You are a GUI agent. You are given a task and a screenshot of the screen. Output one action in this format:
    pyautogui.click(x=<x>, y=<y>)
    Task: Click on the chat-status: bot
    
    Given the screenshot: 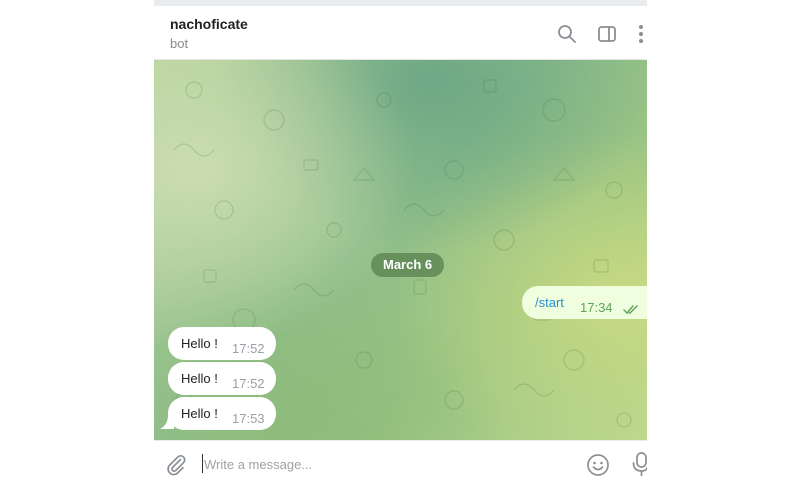 What is the action you would take?
    pyautogui.click(x=179, y=43)
    